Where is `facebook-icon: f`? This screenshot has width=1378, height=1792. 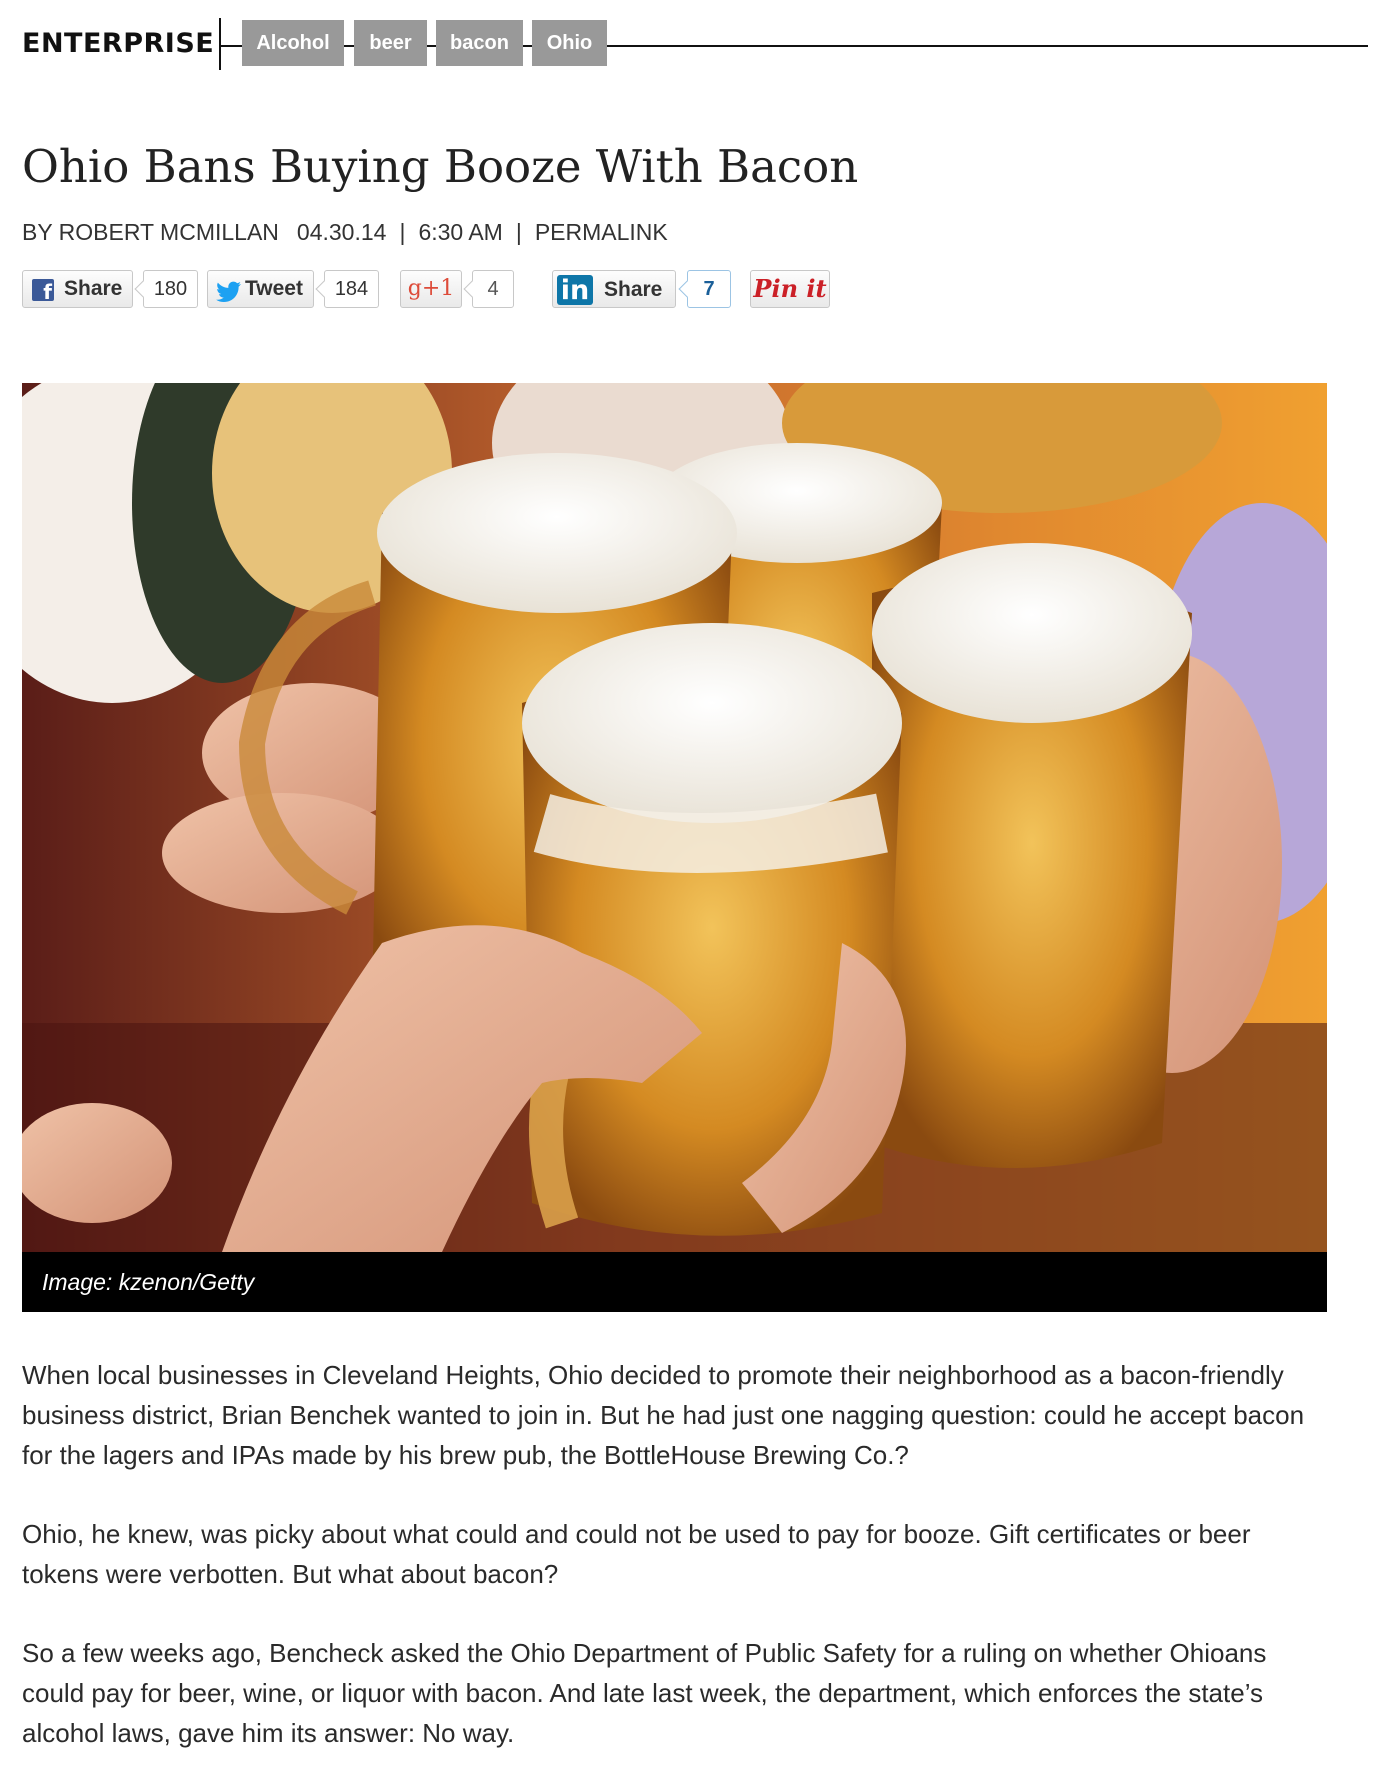
facebook-icon: f is located at coordinates (43, 291).